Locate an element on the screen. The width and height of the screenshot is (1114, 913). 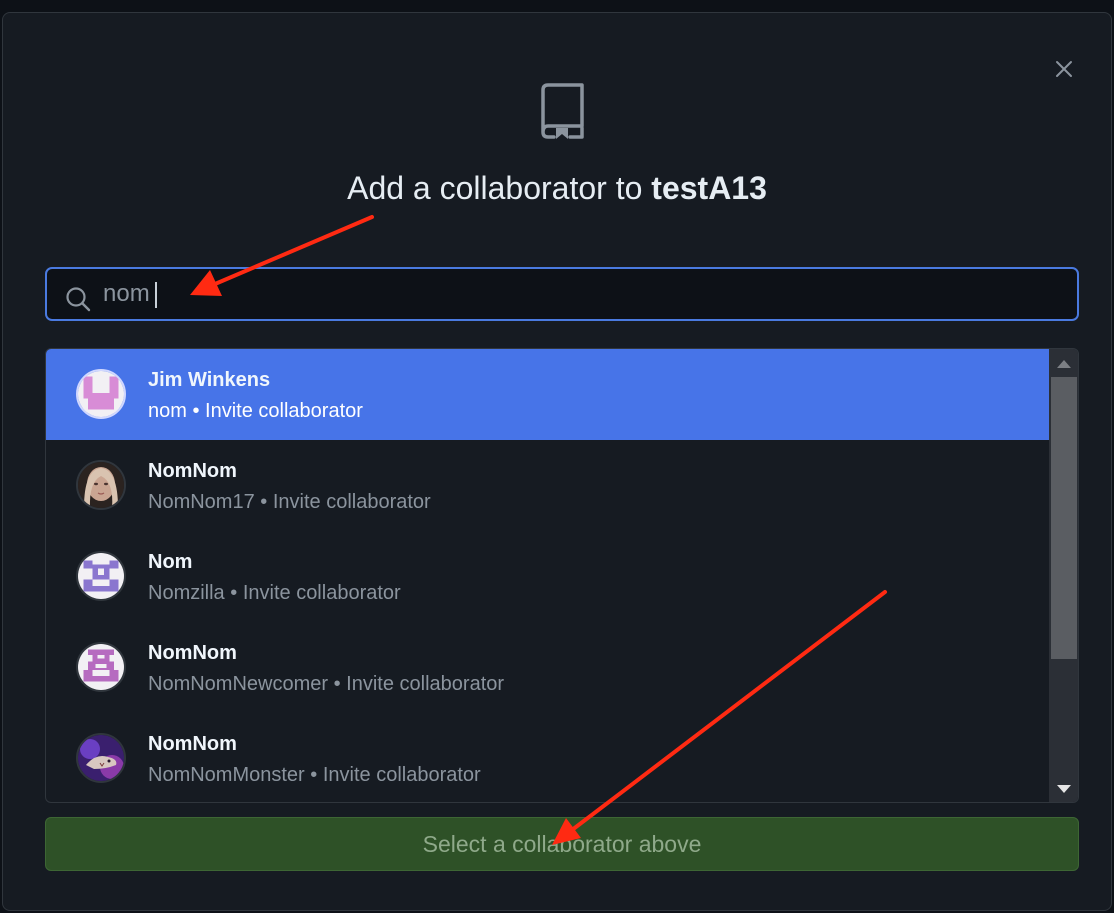
dropdown-scrollbar is located at coordinates (1063, 575).